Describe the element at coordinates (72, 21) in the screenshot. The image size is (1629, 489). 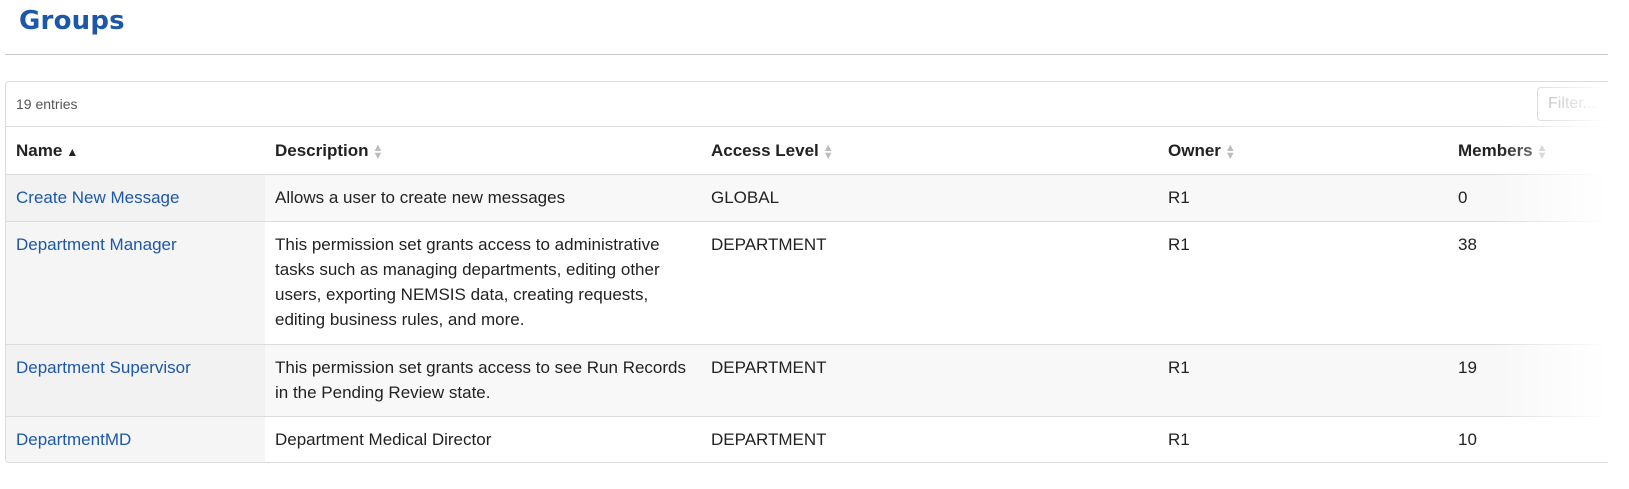
I see `page-title: Groups` at that location.